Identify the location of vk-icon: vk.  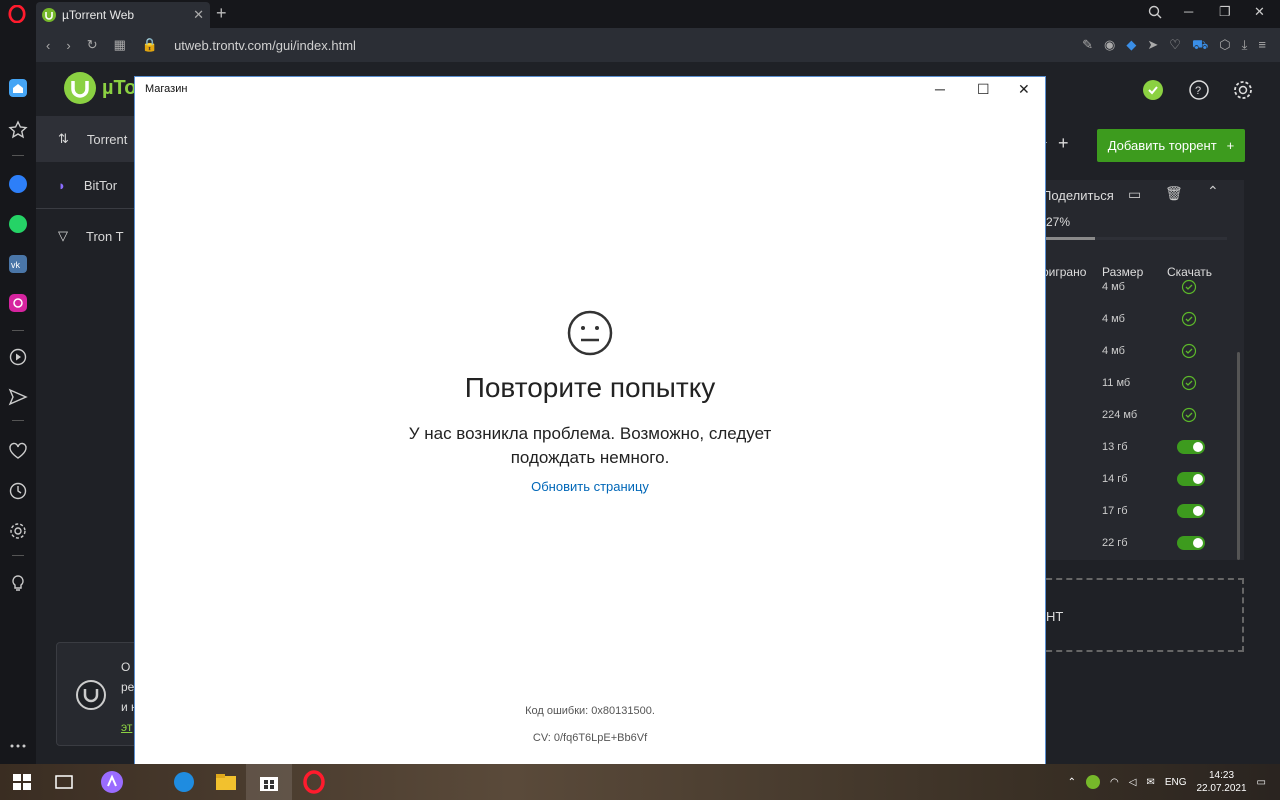
(18, 264).